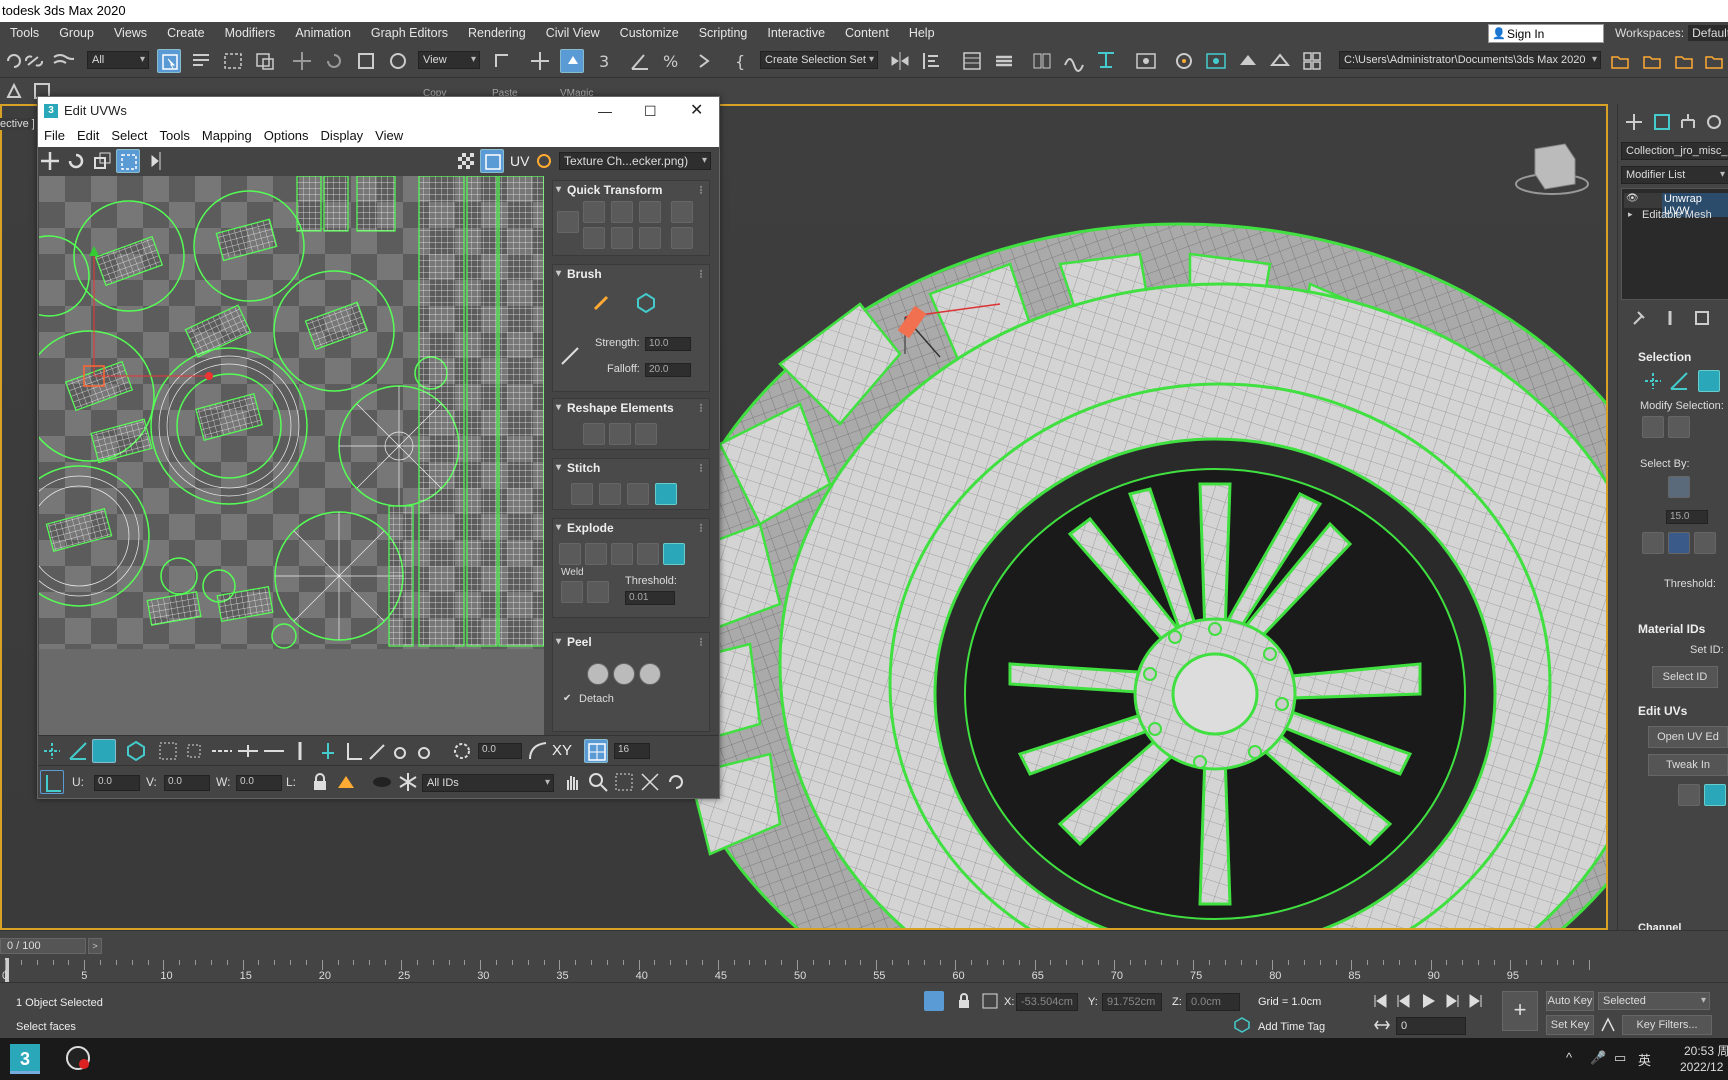  Describe the element at coordinates (622, 212) in the screenshot. I see `align-vertical-icon` at that location.